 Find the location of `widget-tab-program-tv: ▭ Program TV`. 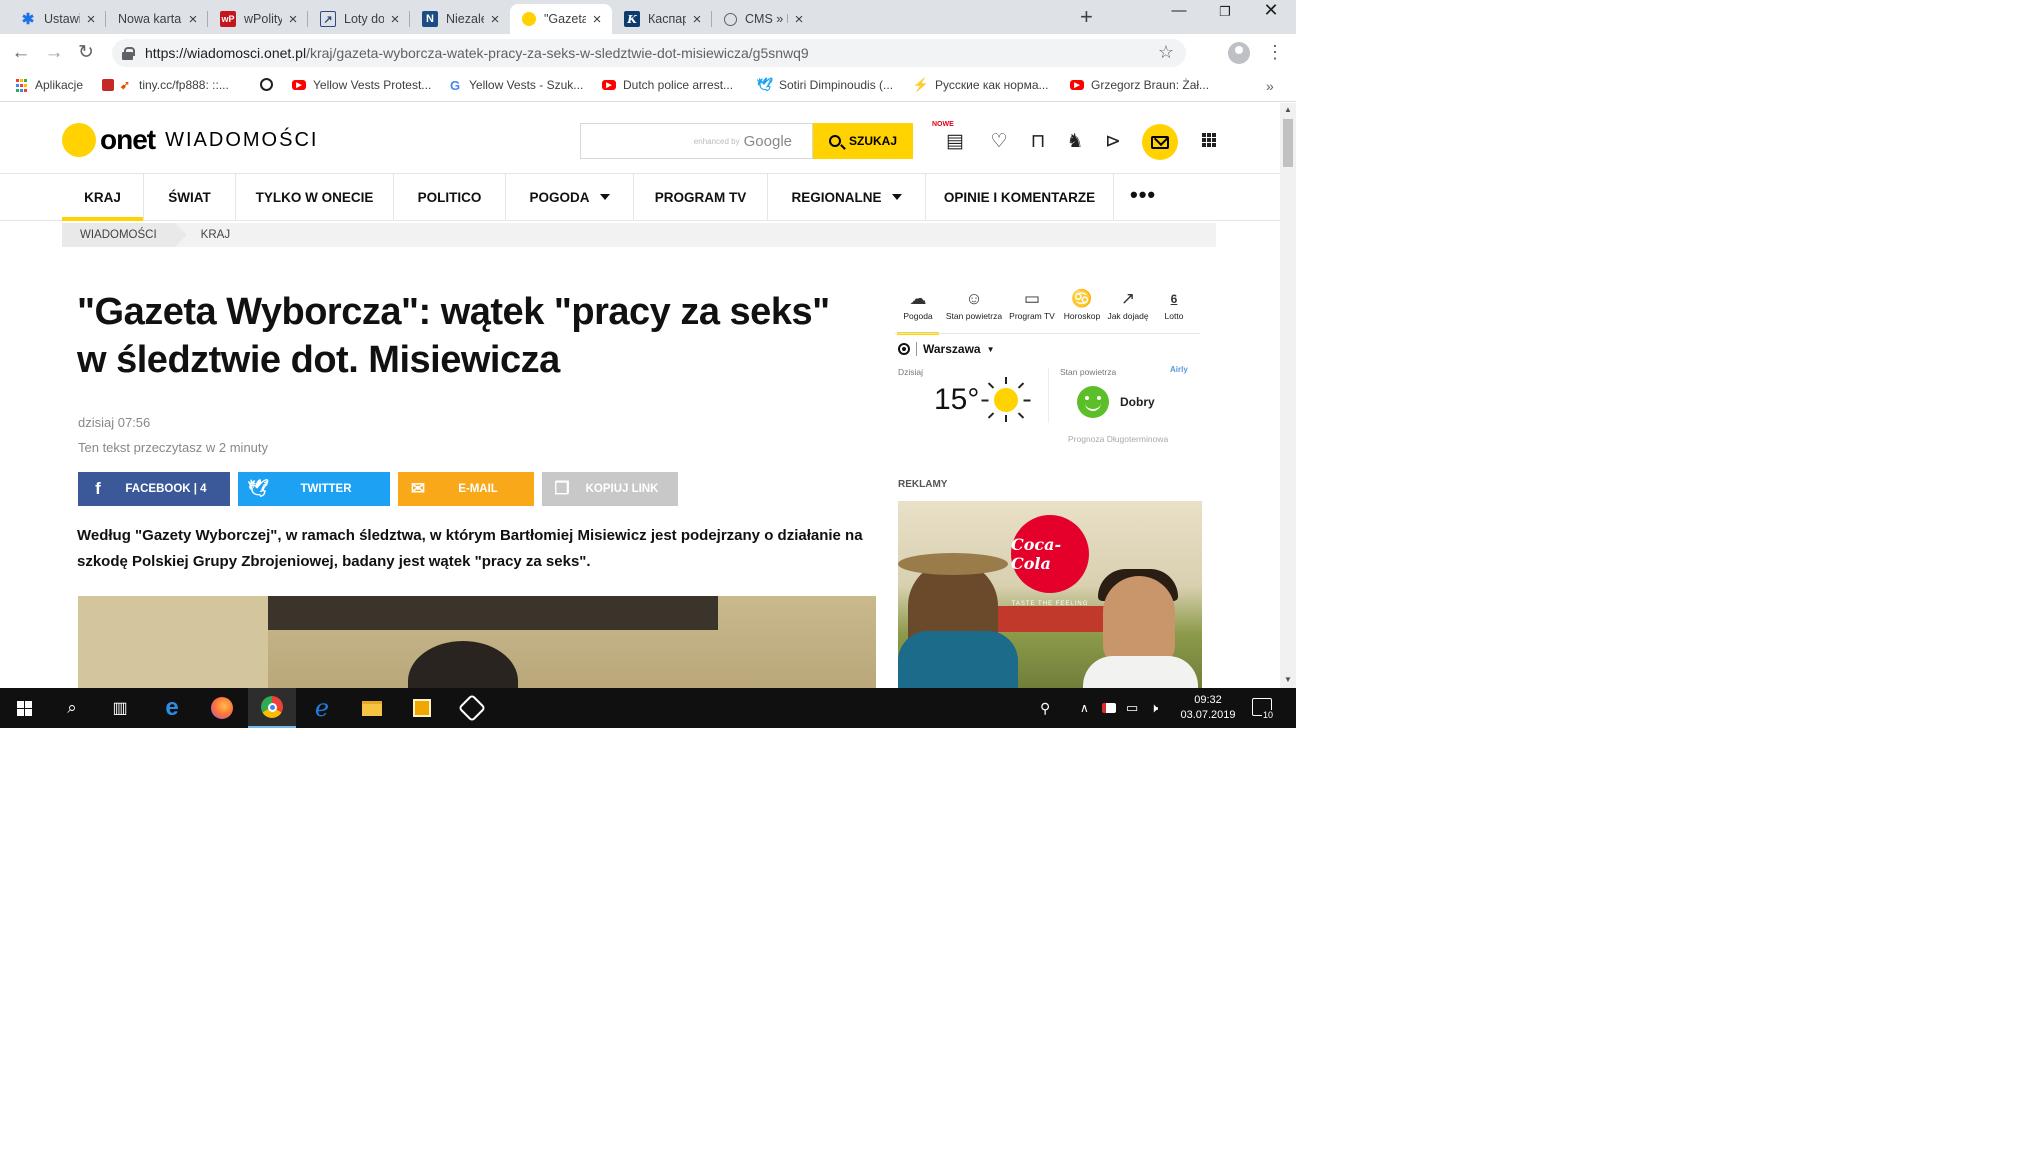

widget-tab-program-tv: ▭ Program TV is located at coordinates (1032, 304).